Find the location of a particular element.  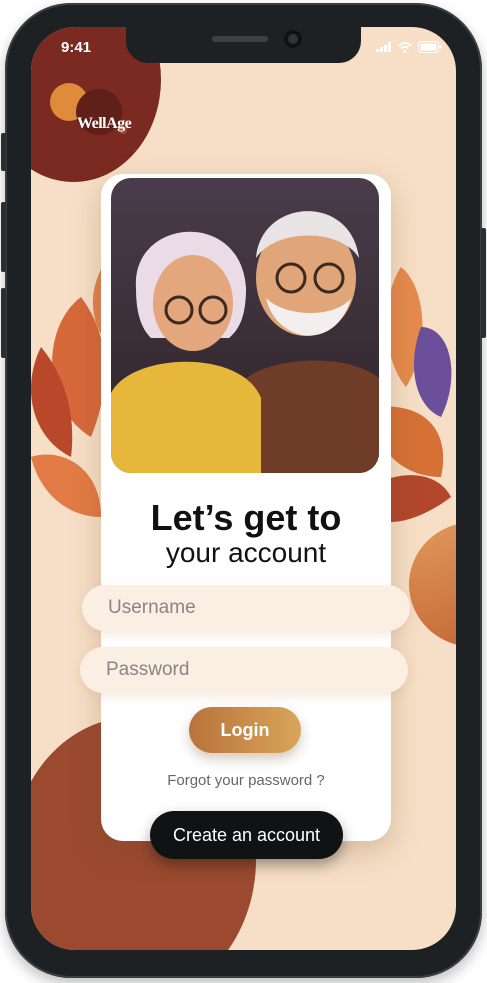

phone-silent-switch is located at coordinates (3, 152).